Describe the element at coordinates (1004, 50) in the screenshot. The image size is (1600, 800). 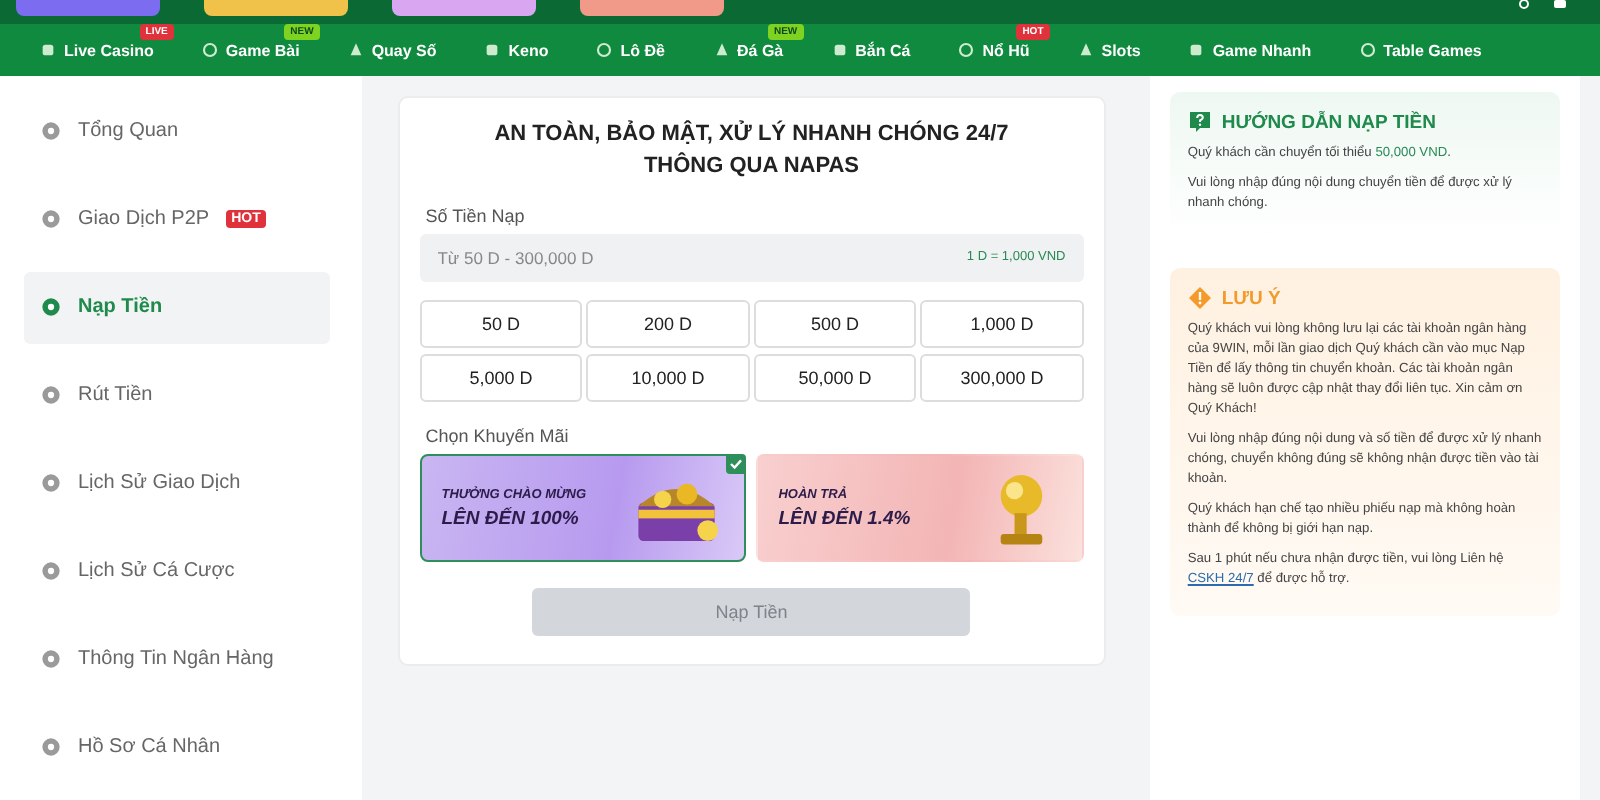
I see `nav-tab: Nổ Hũ` at that location.